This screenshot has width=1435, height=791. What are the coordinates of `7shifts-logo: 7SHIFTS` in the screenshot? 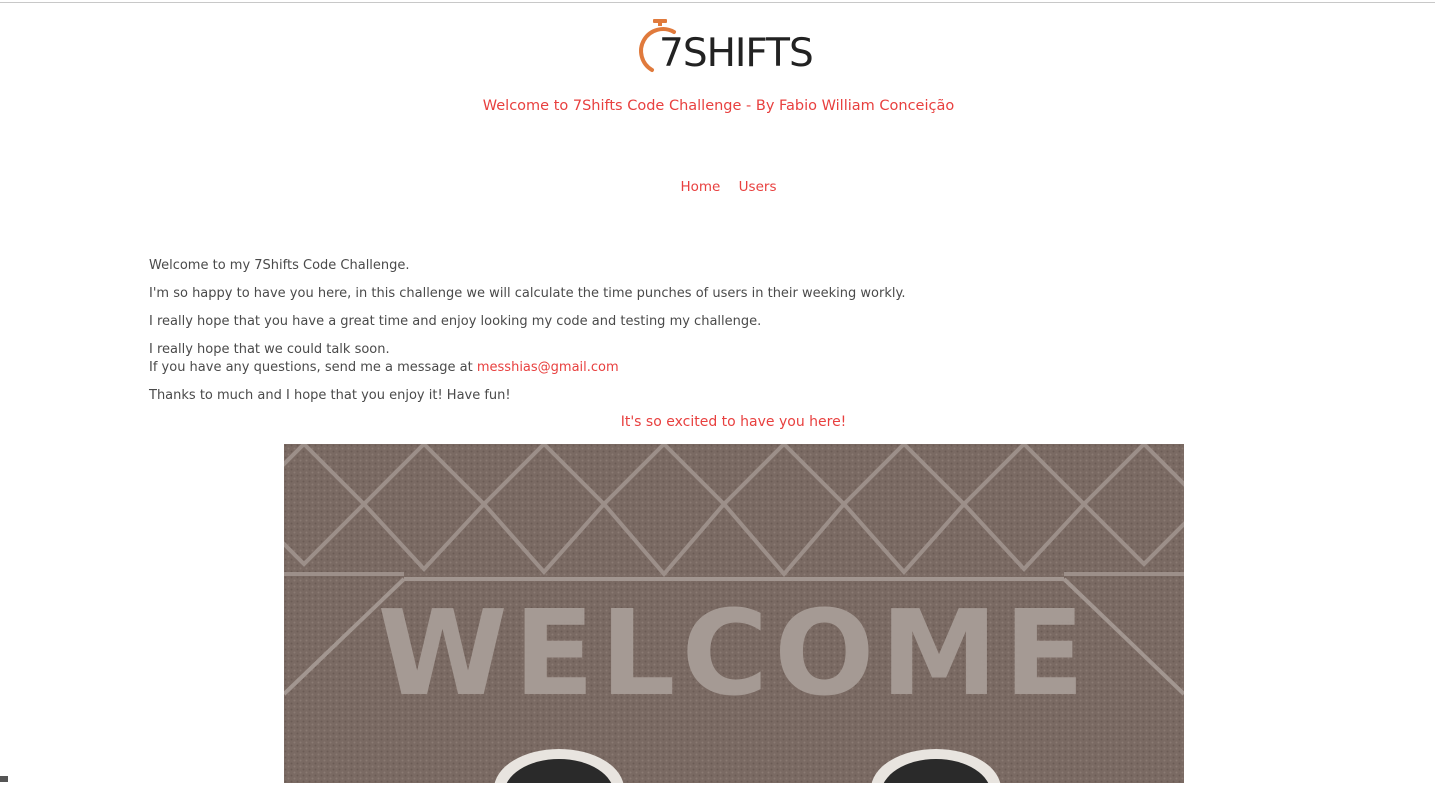 It's located at (725, 47).